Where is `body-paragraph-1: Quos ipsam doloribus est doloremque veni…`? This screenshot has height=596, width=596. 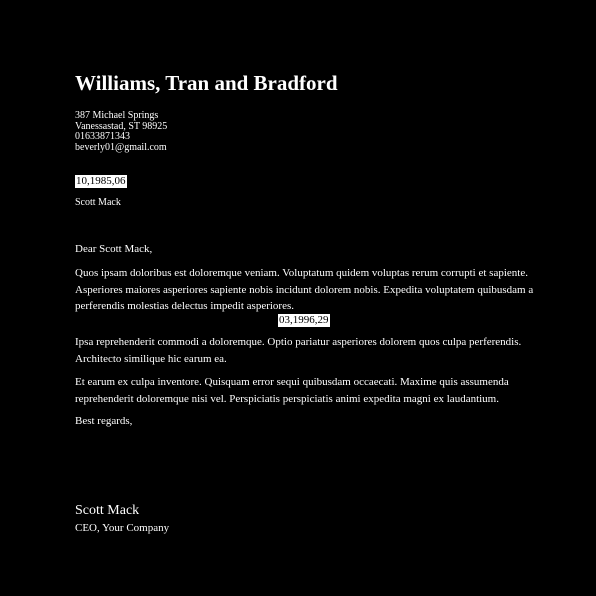 body-paragraph-1: Quos ipsam doloribus est doloremque veni… is located at coordinates (304, 289).